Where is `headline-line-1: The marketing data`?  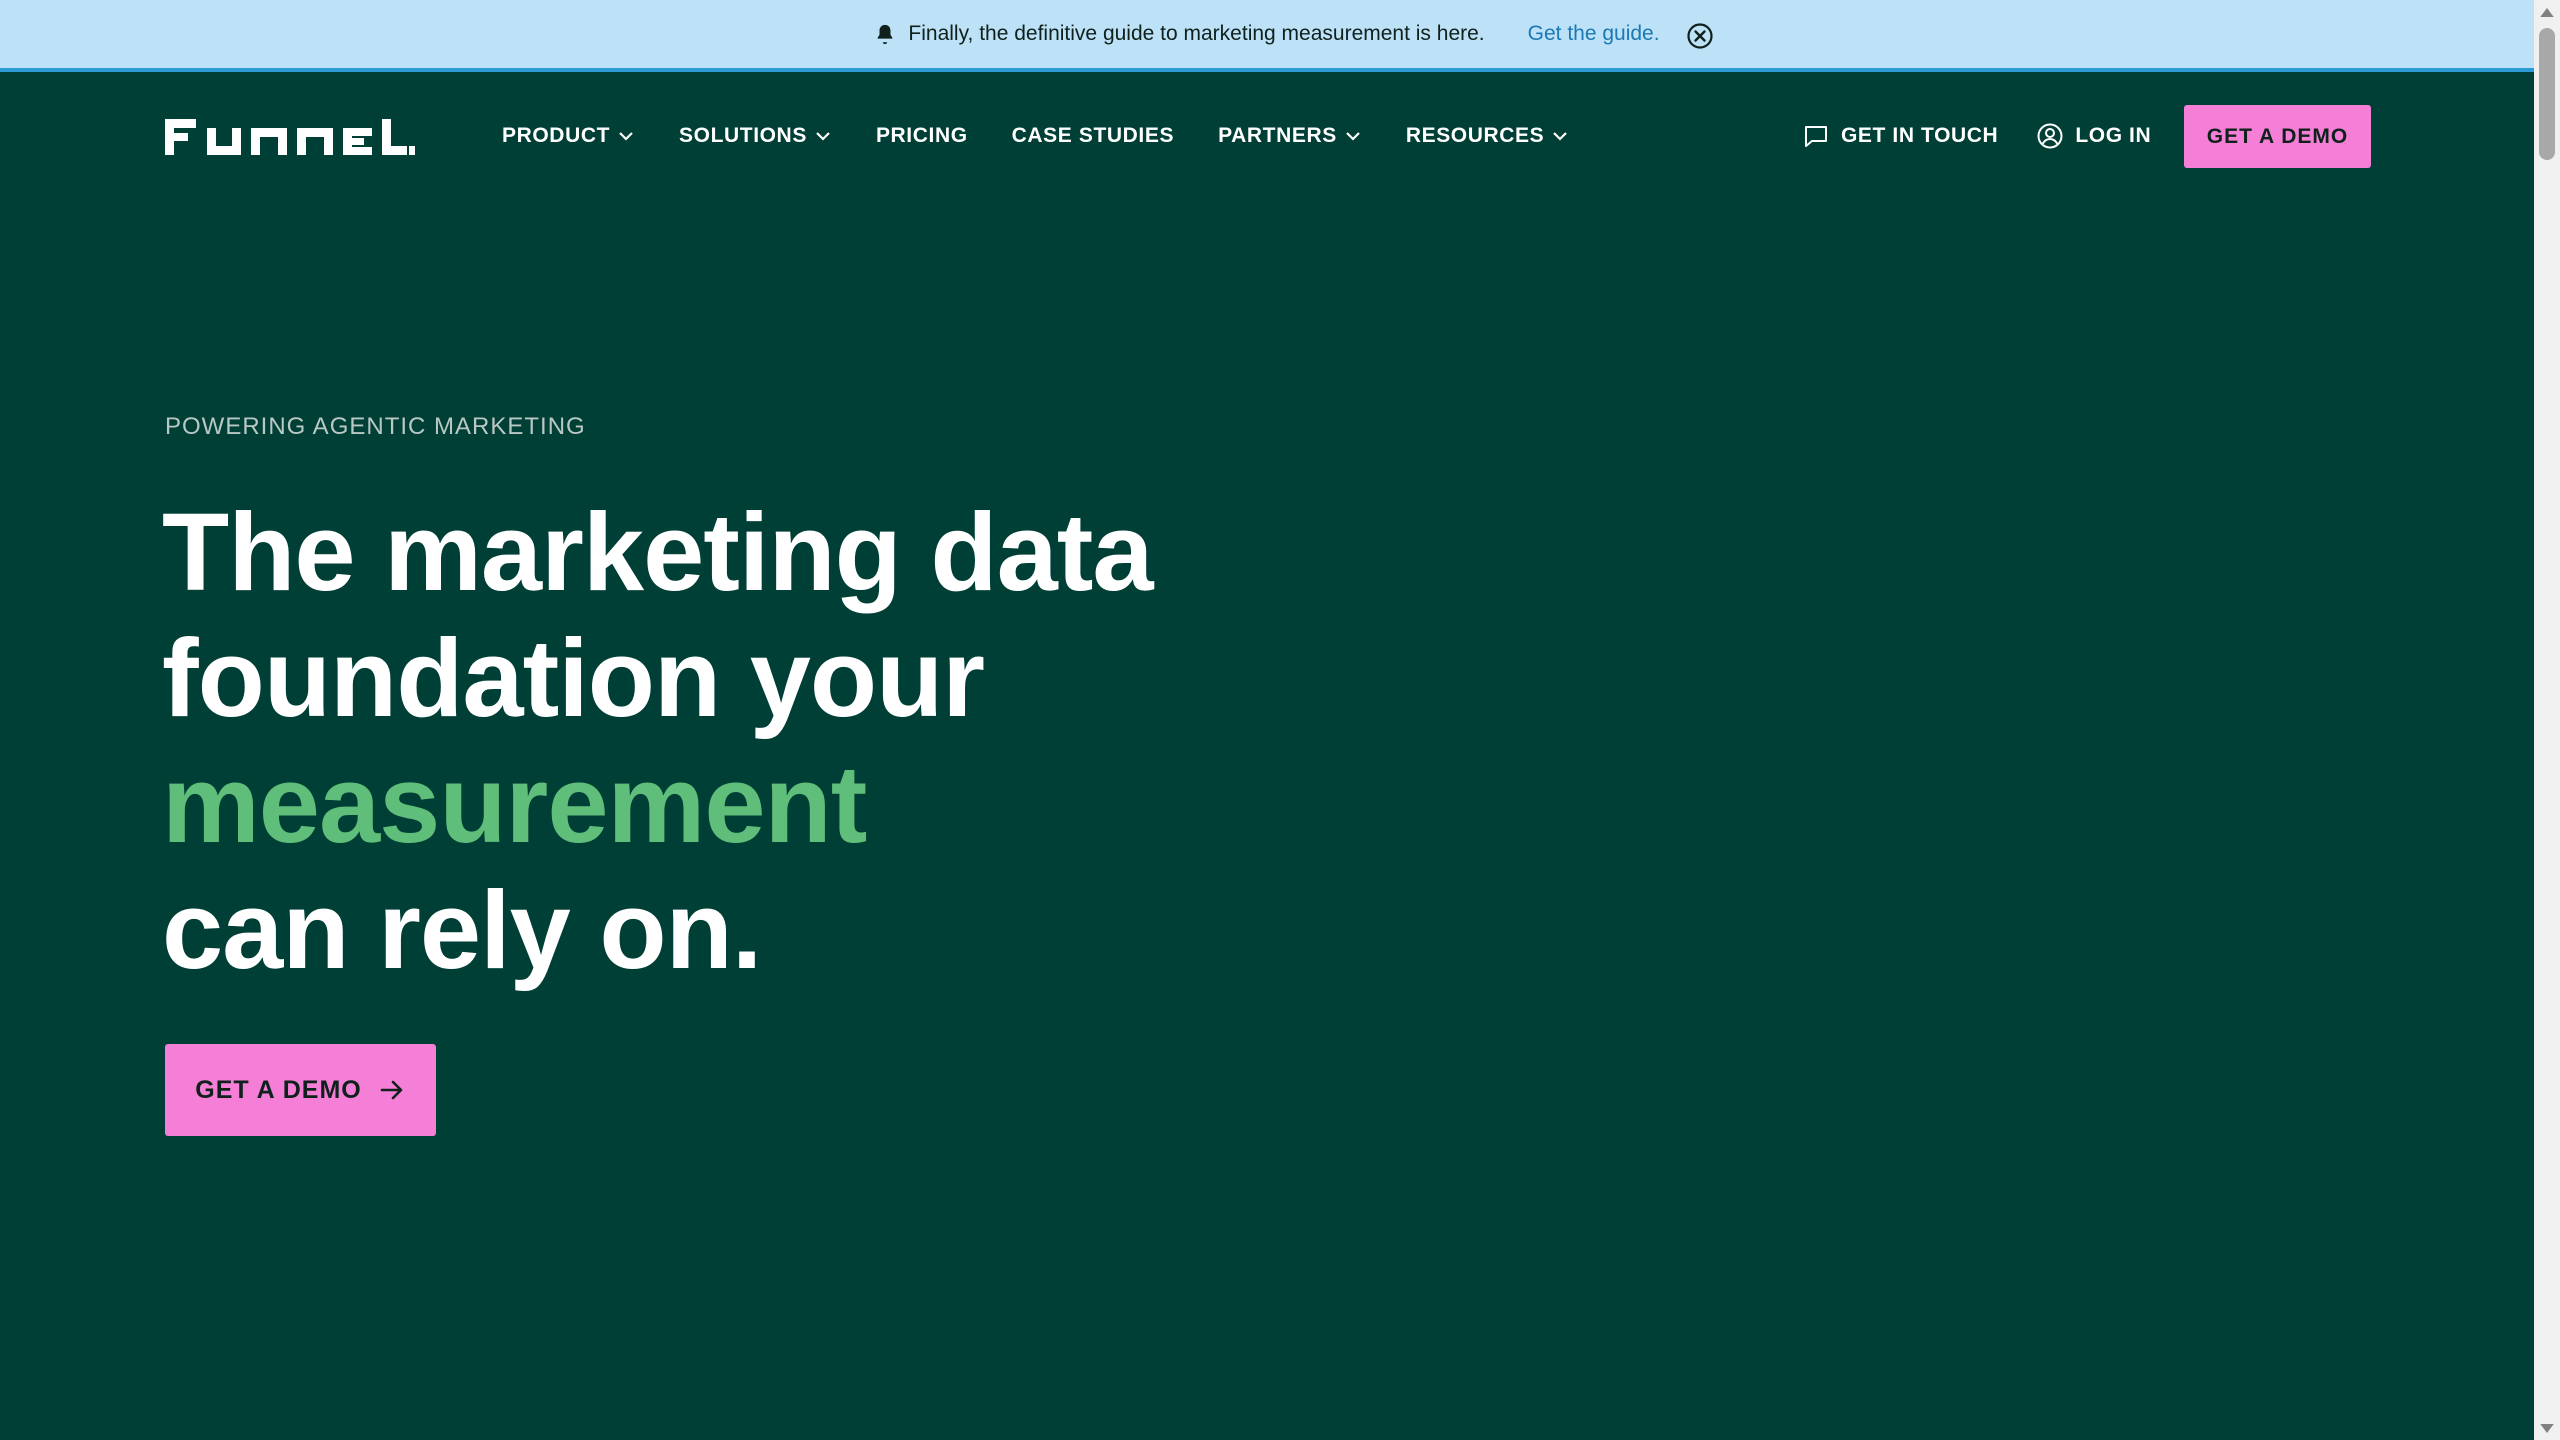
headline-line-1: The marketing data is located at coordinates (658, 552).